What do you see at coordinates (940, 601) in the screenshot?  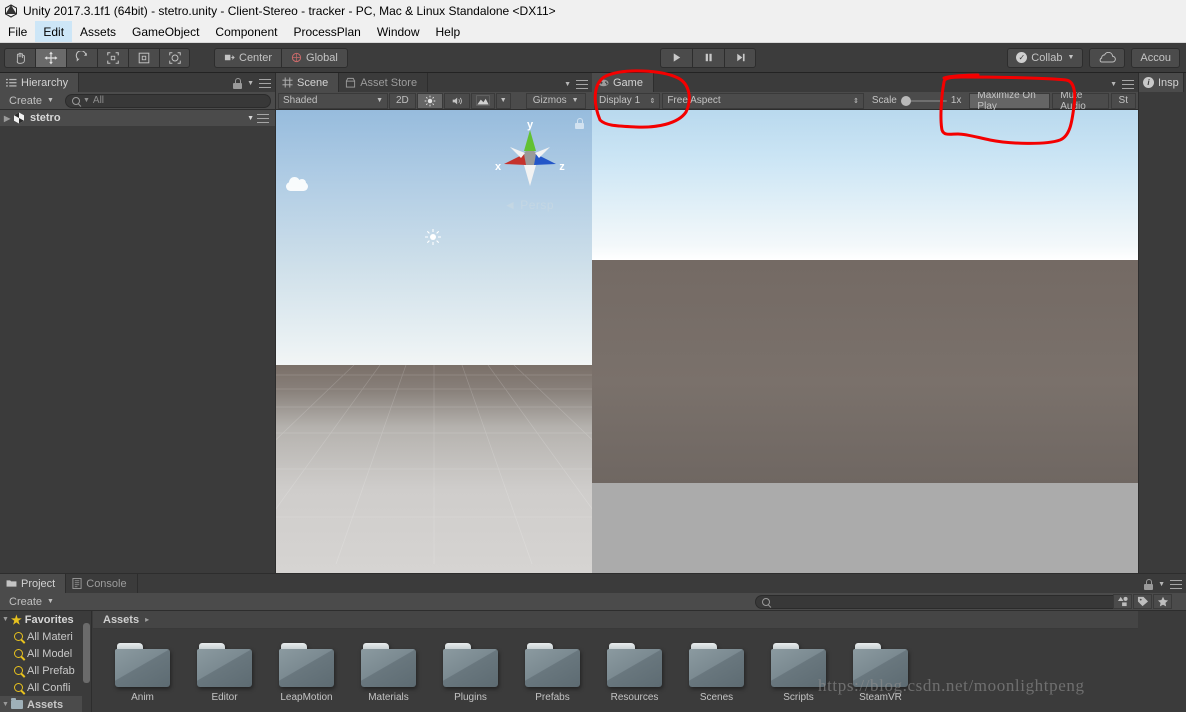 I see `project-search-input` at bounding box center [940, 601].